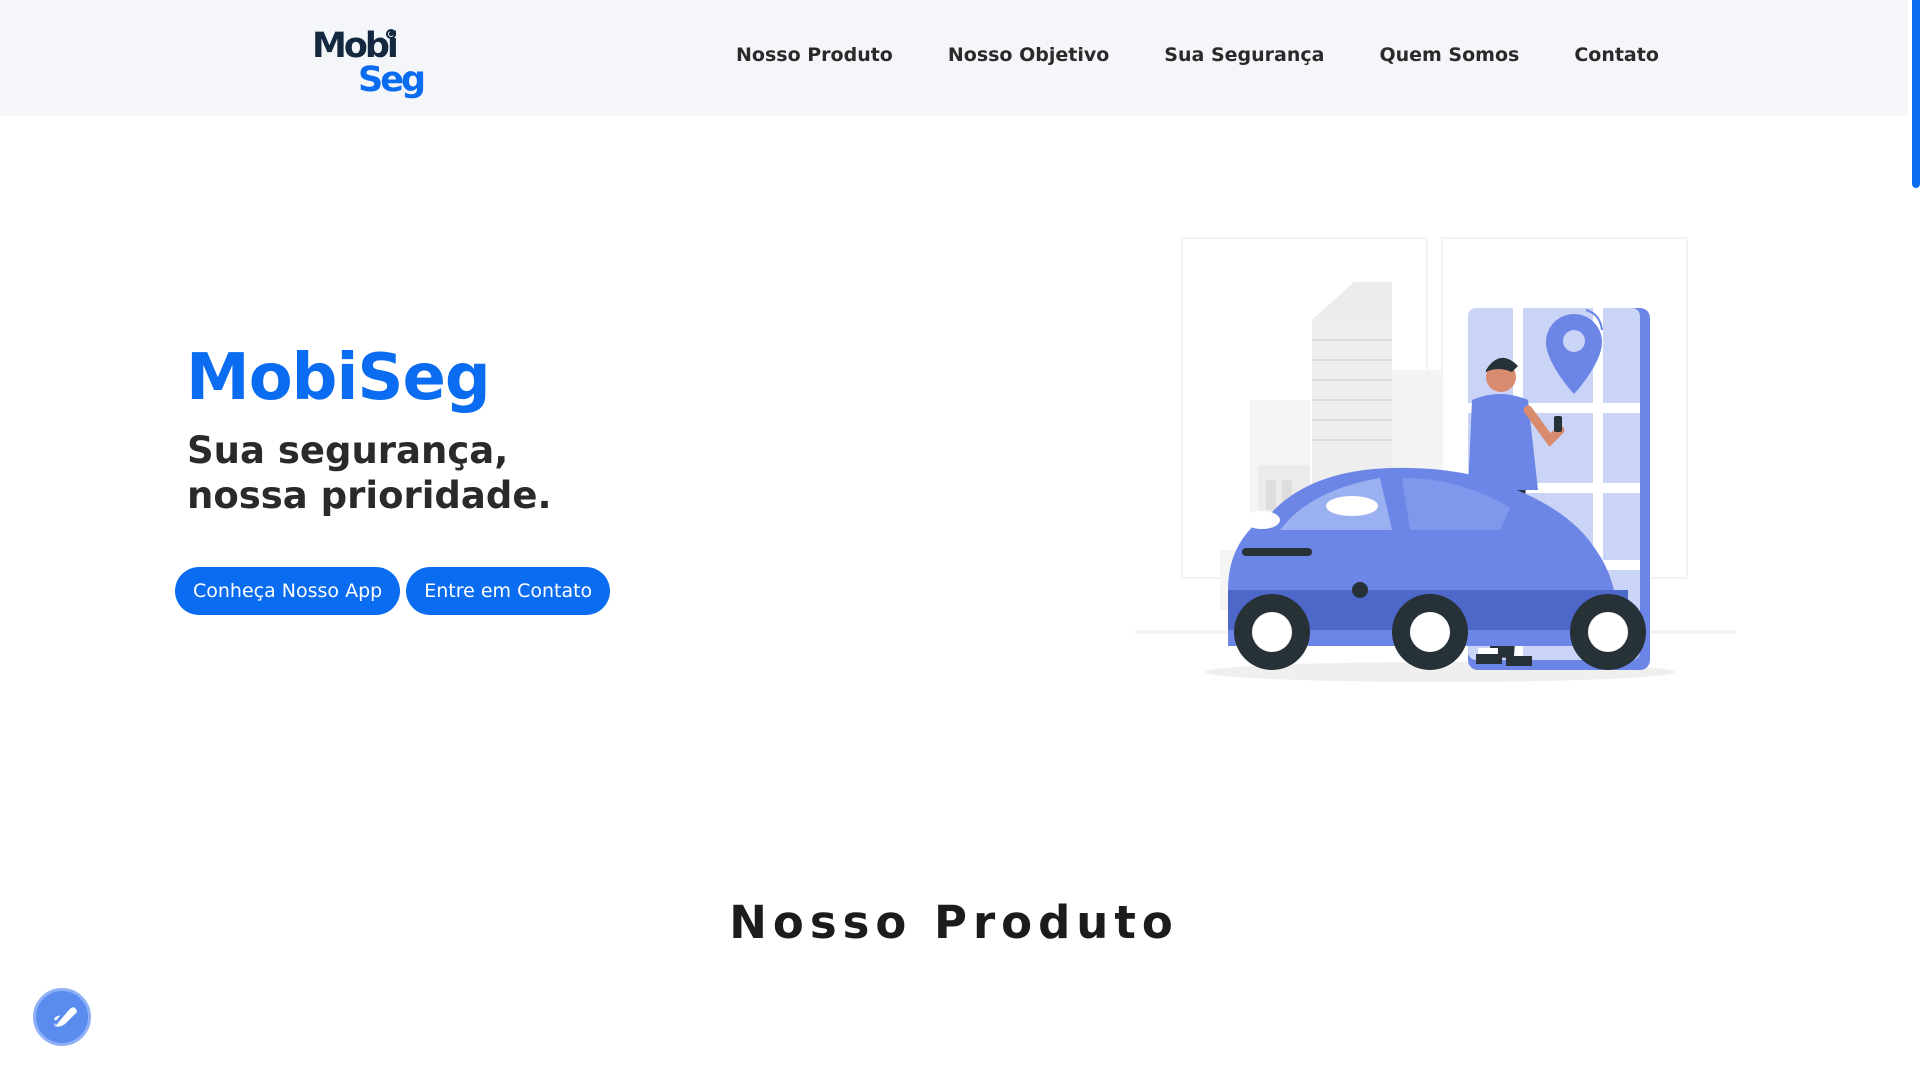 This screenshot has width=1920, height=1080. I want to click on hero-subtitle: Sua segurança, nossa prioridade., so click(487, 473).